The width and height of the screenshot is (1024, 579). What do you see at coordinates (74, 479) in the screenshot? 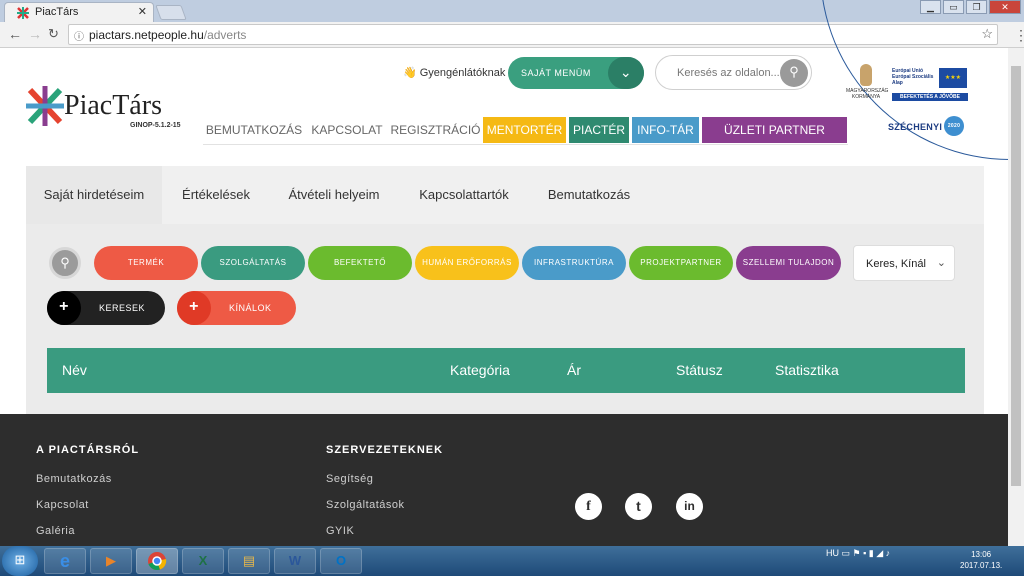
I see `footer-link-bemutatkozas: Bemutatkozás` at bounding box center [74, 479].